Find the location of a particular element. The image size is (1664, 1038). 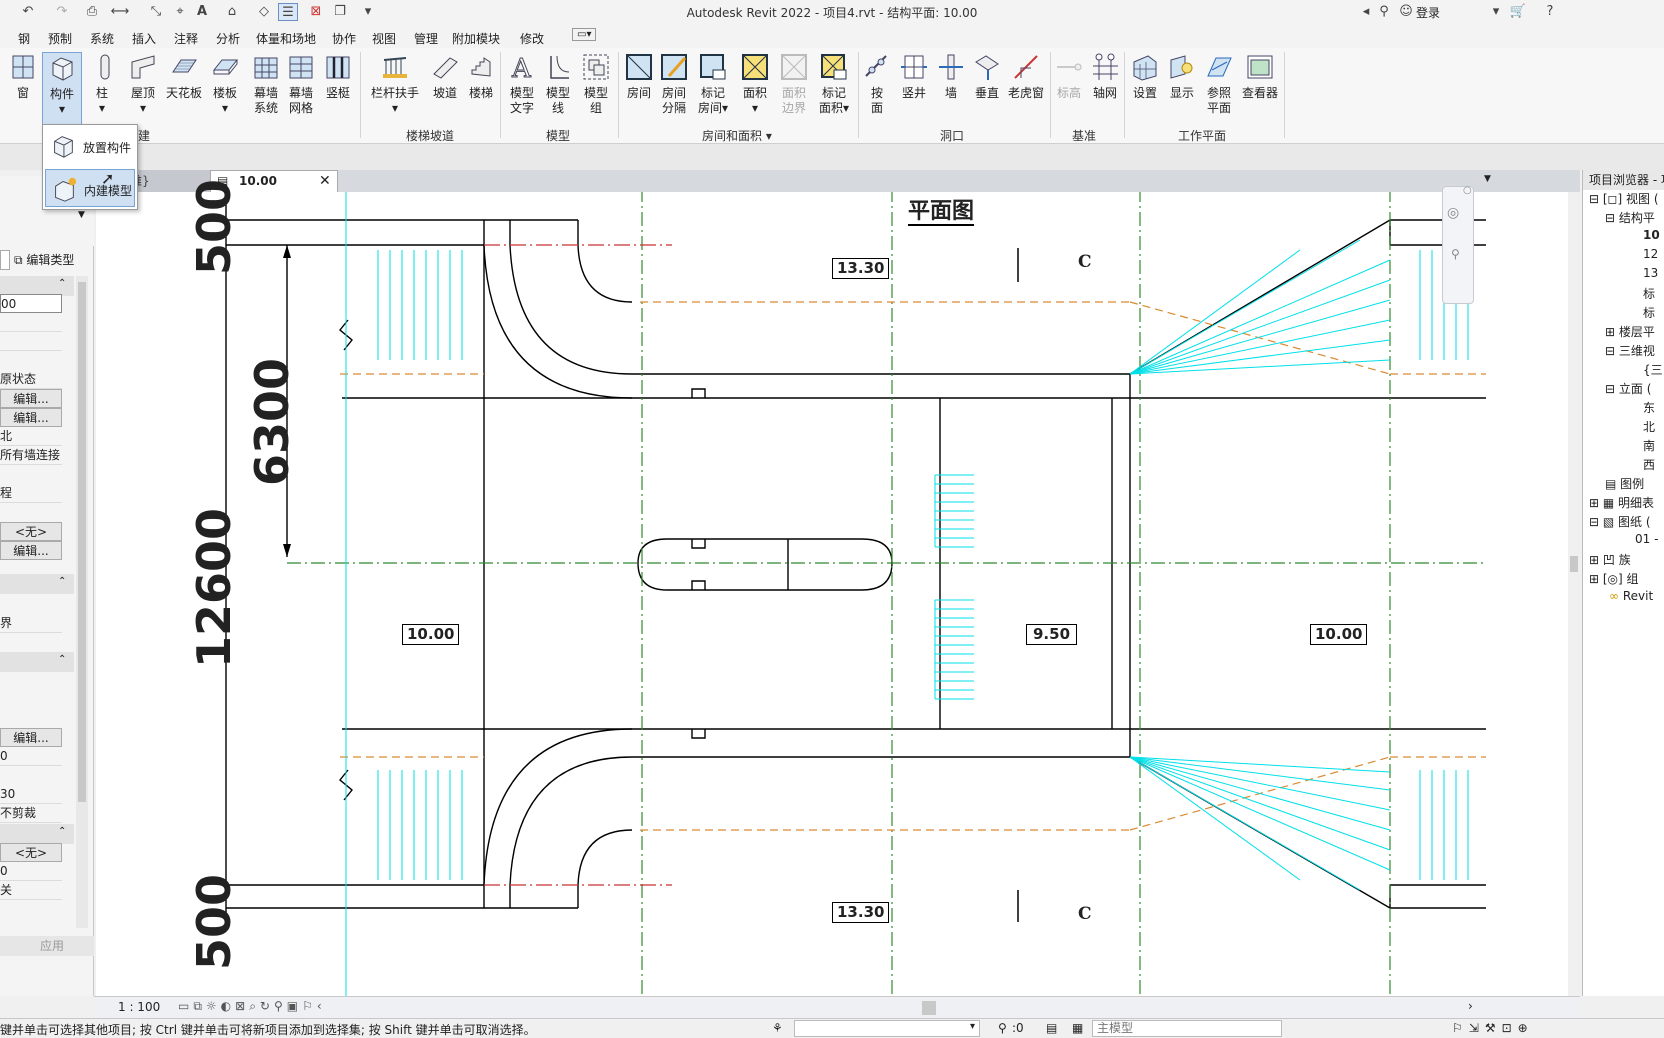

ceiling-button: 天花板 is located at coordinates (184, 76).